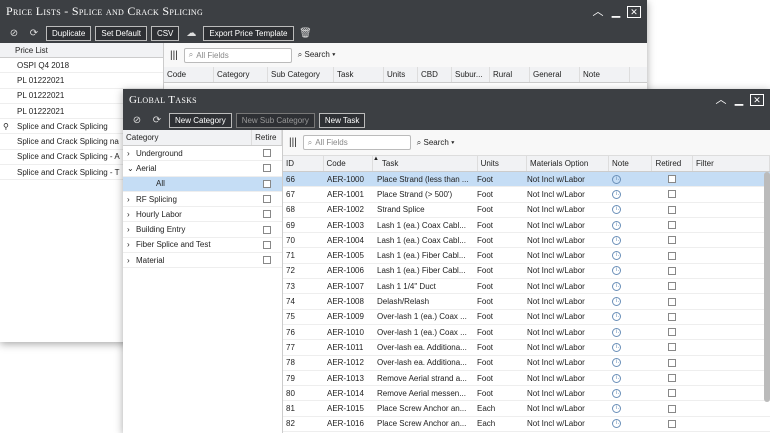 This screenshot has width=770, height=433. I want to click on csv-button: CSV, so click(165, 33).